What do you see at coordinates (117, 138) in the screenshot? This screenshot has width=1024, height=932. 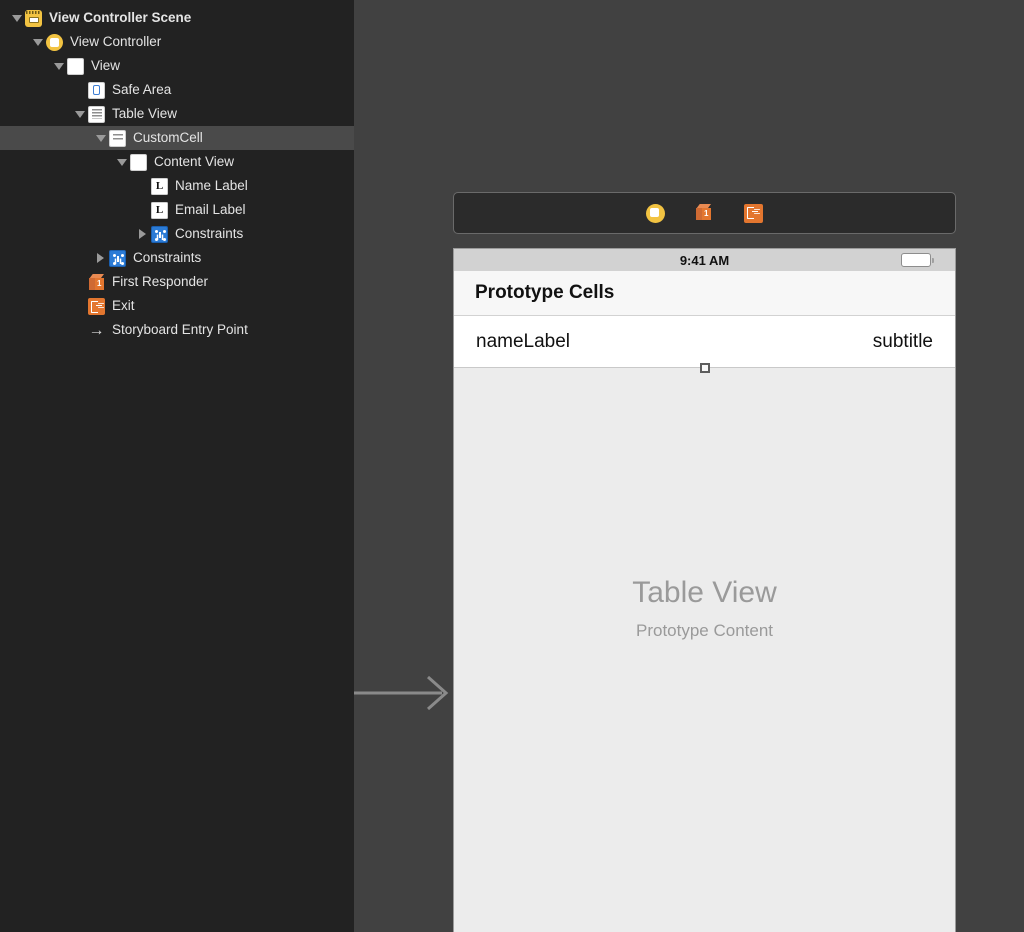 I see `table-cell-icon` at bounding box center [117, 138].